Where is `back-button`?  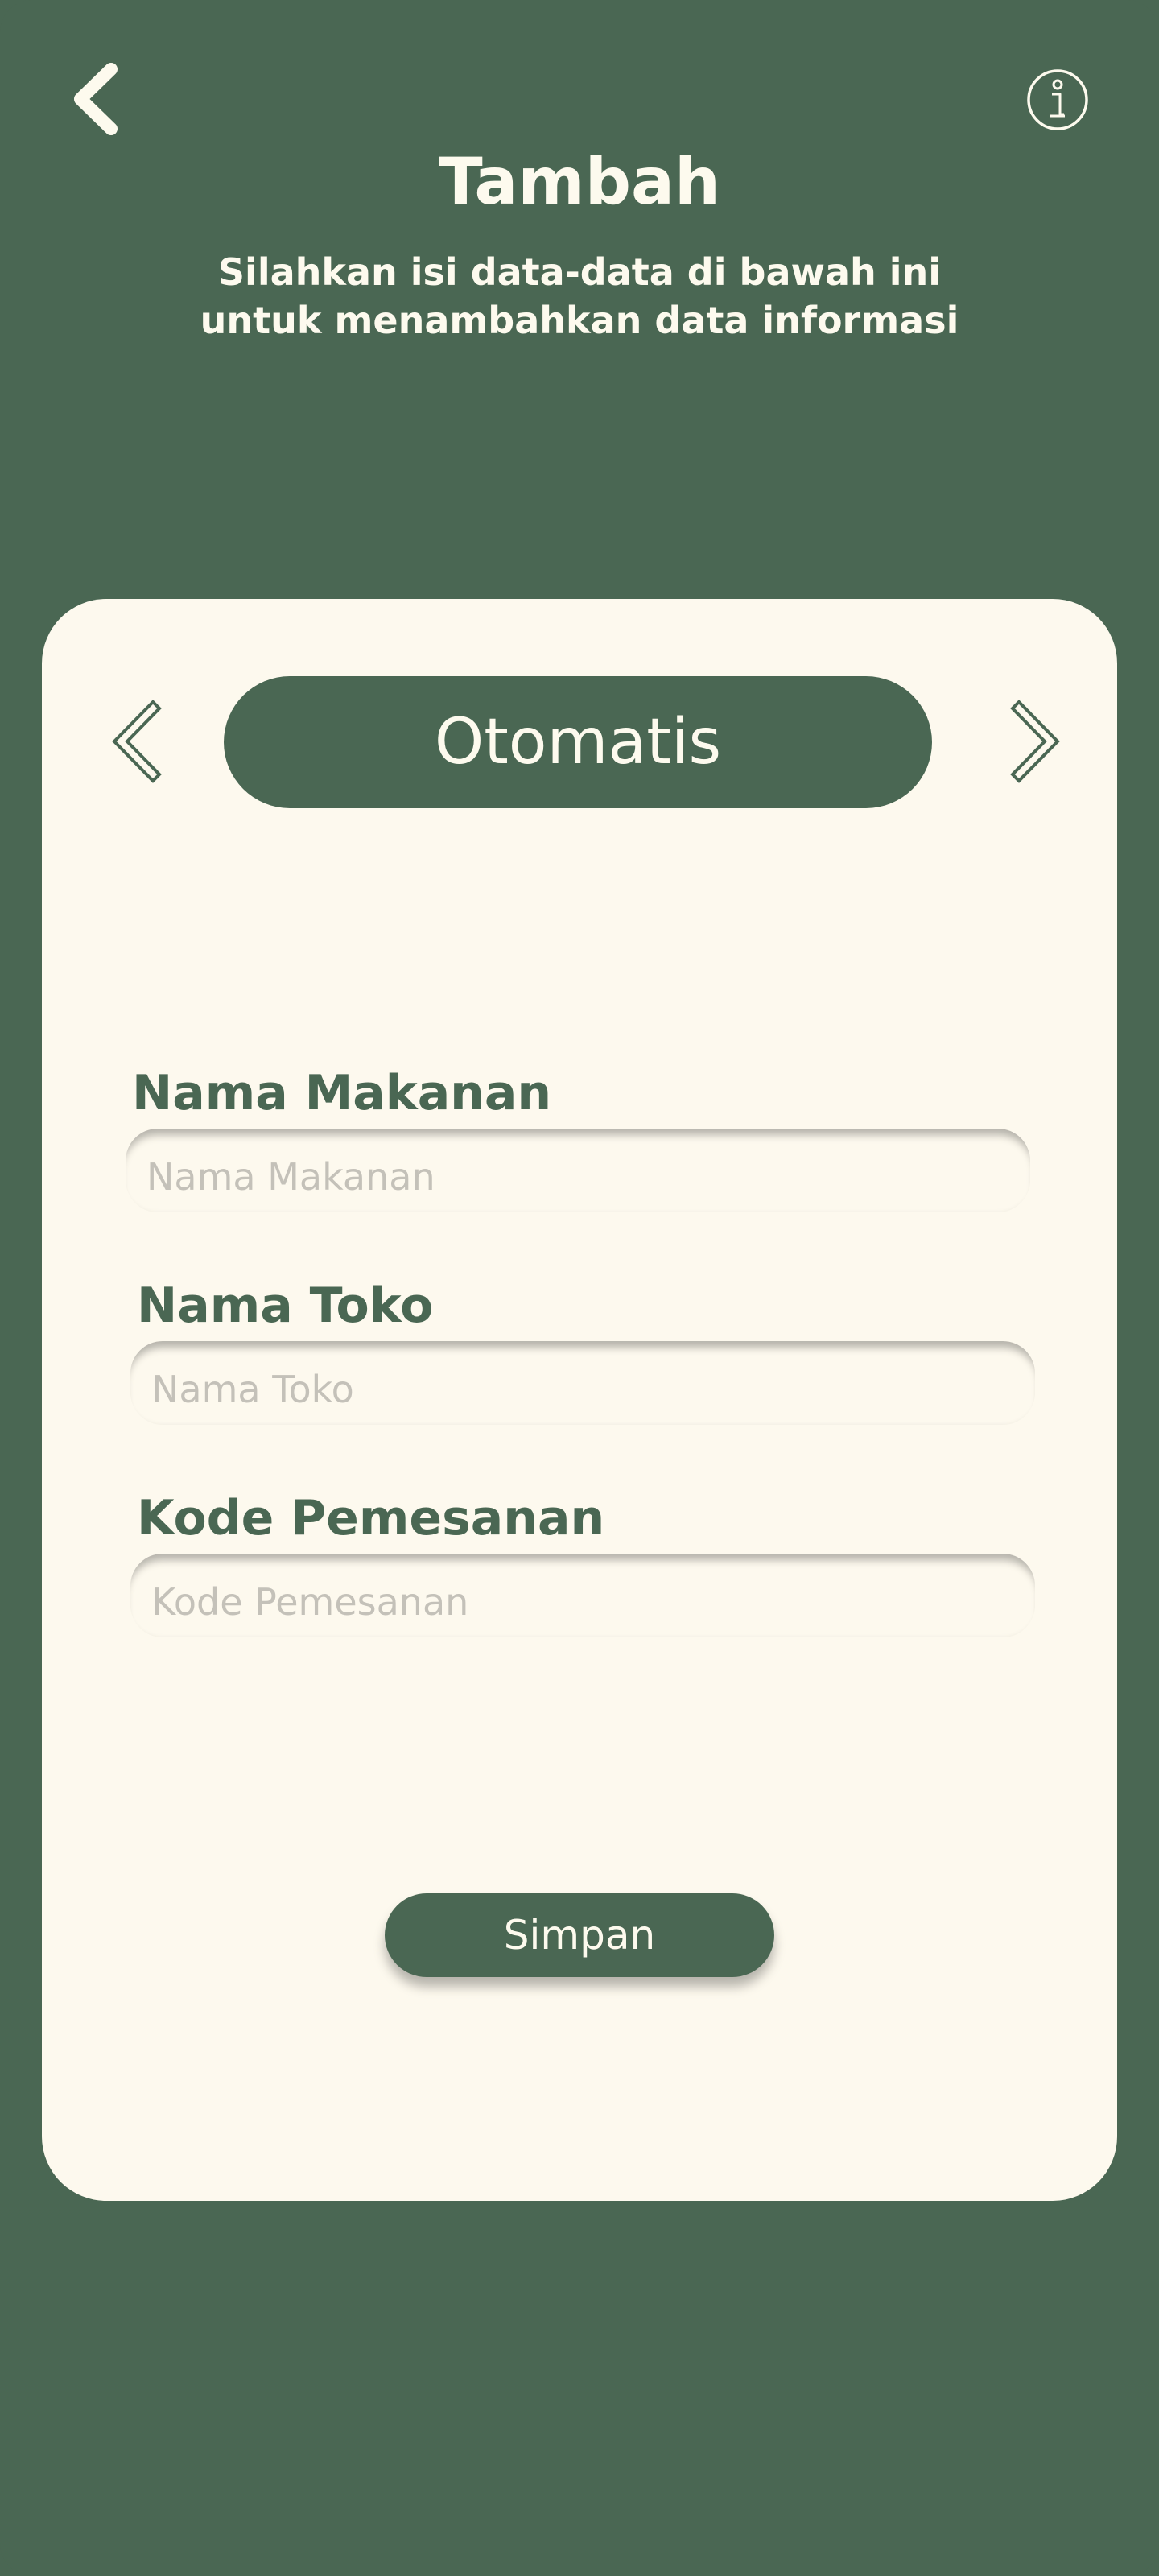
back-button is located at coordinates (98, 99).